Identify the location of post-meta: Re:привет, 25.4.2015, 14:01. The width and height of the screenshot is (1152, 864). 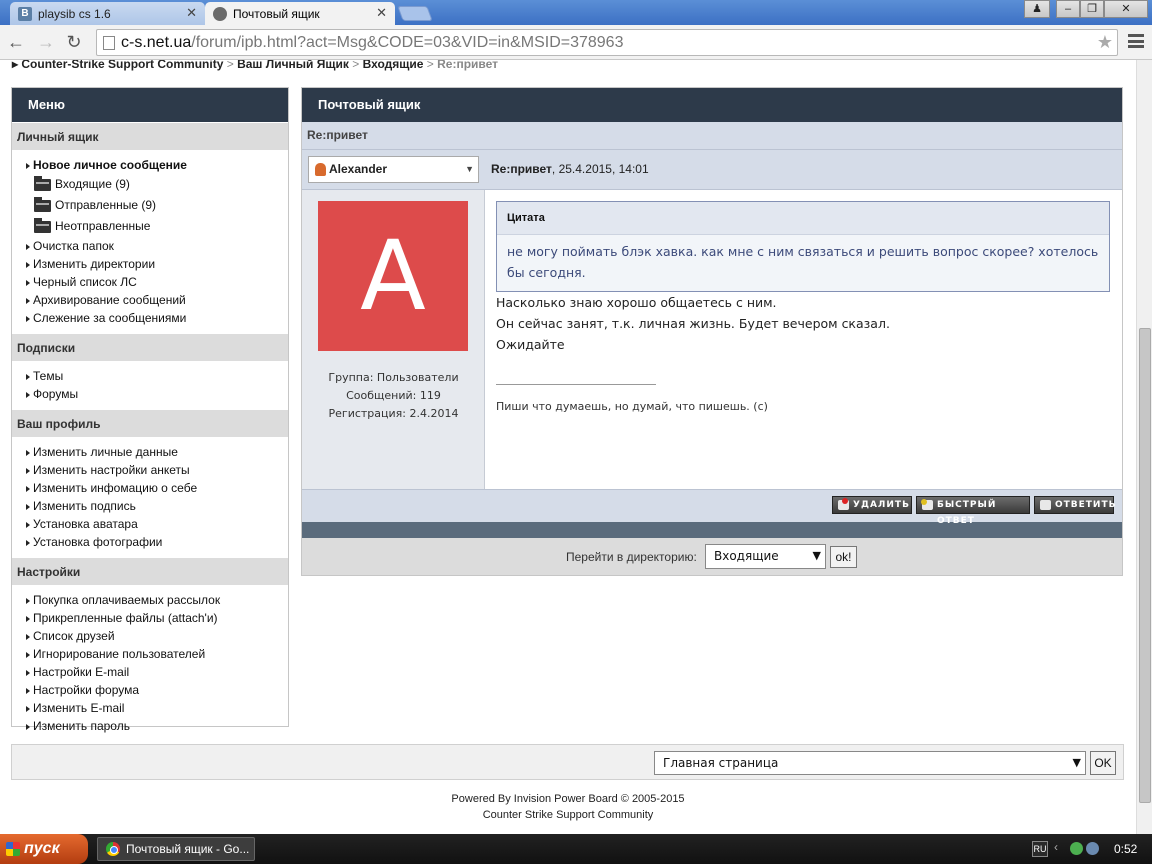
(570, 169).